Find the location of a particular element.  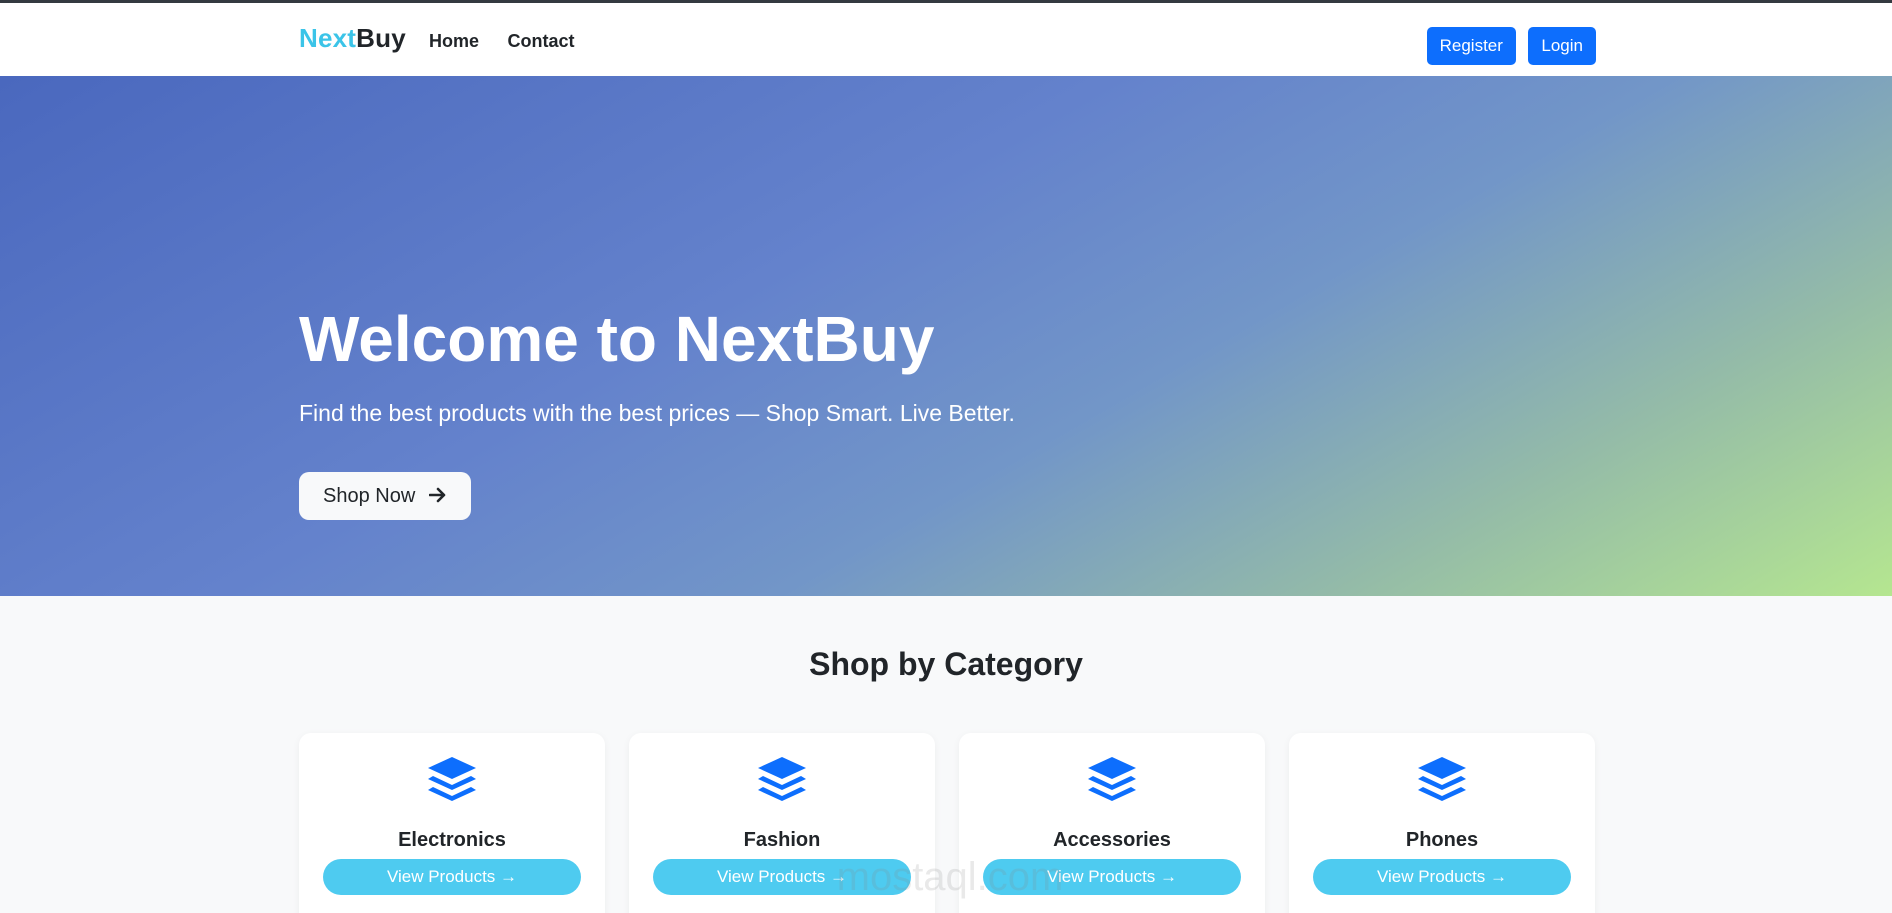

brand-part-1: Next is located at coordinates (328, 38).